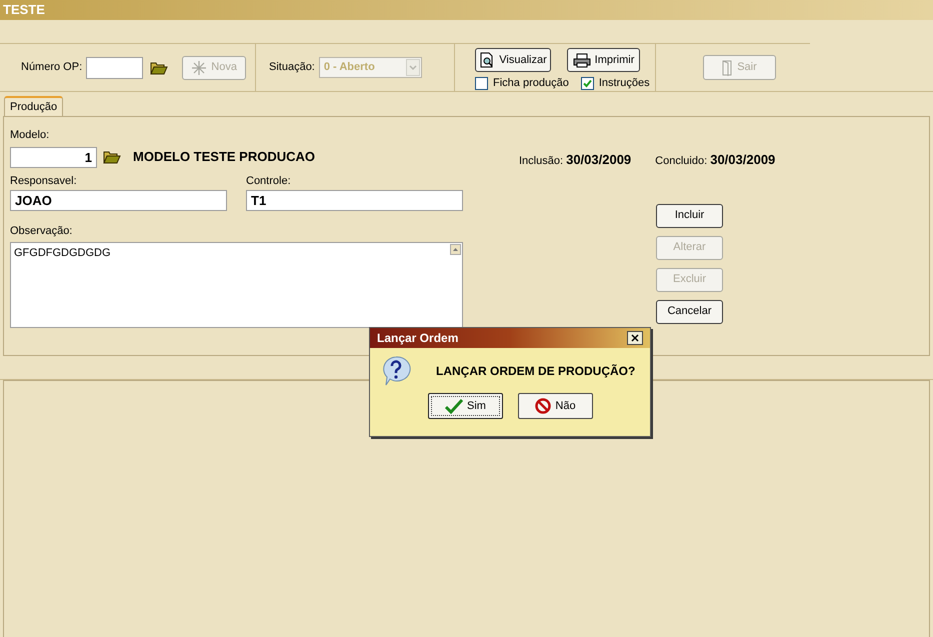 The image size is (933, 637). I want to click on scroll-up-icon, so click(455, 249).